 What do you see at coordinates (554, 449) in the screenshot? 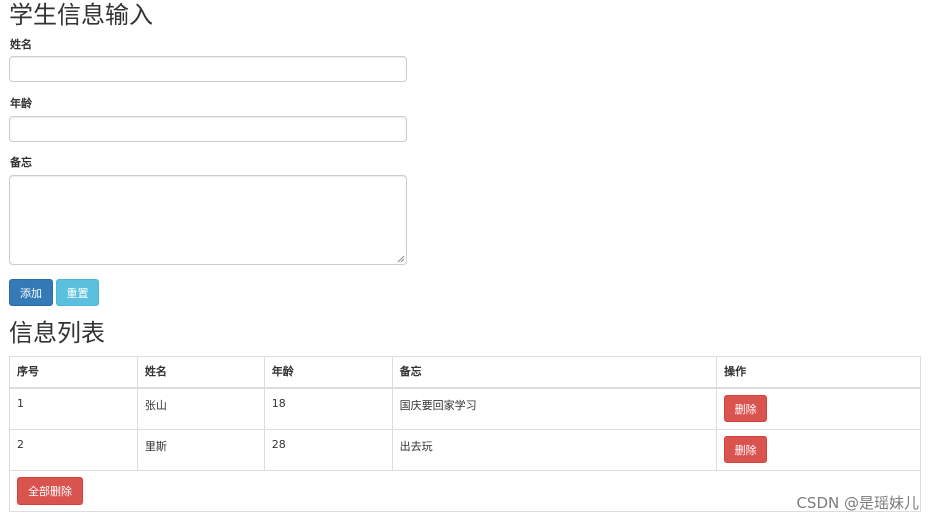
I see `row-memo: 出去玩` at bounding box center [554, 449].